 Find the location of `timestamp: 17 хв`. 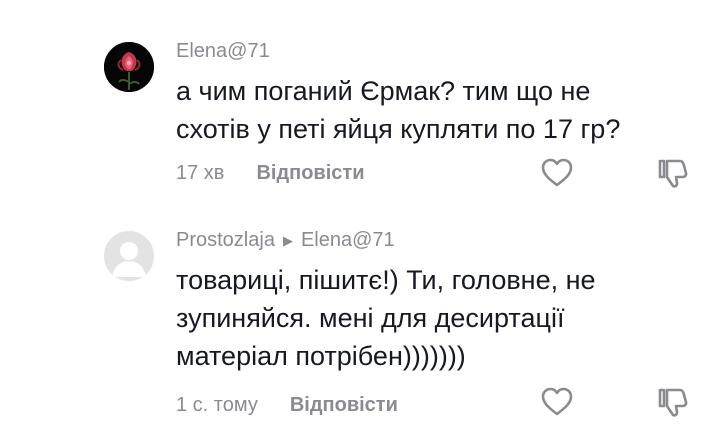

timestamp: 17 хв is located at coordinates (200, 173).